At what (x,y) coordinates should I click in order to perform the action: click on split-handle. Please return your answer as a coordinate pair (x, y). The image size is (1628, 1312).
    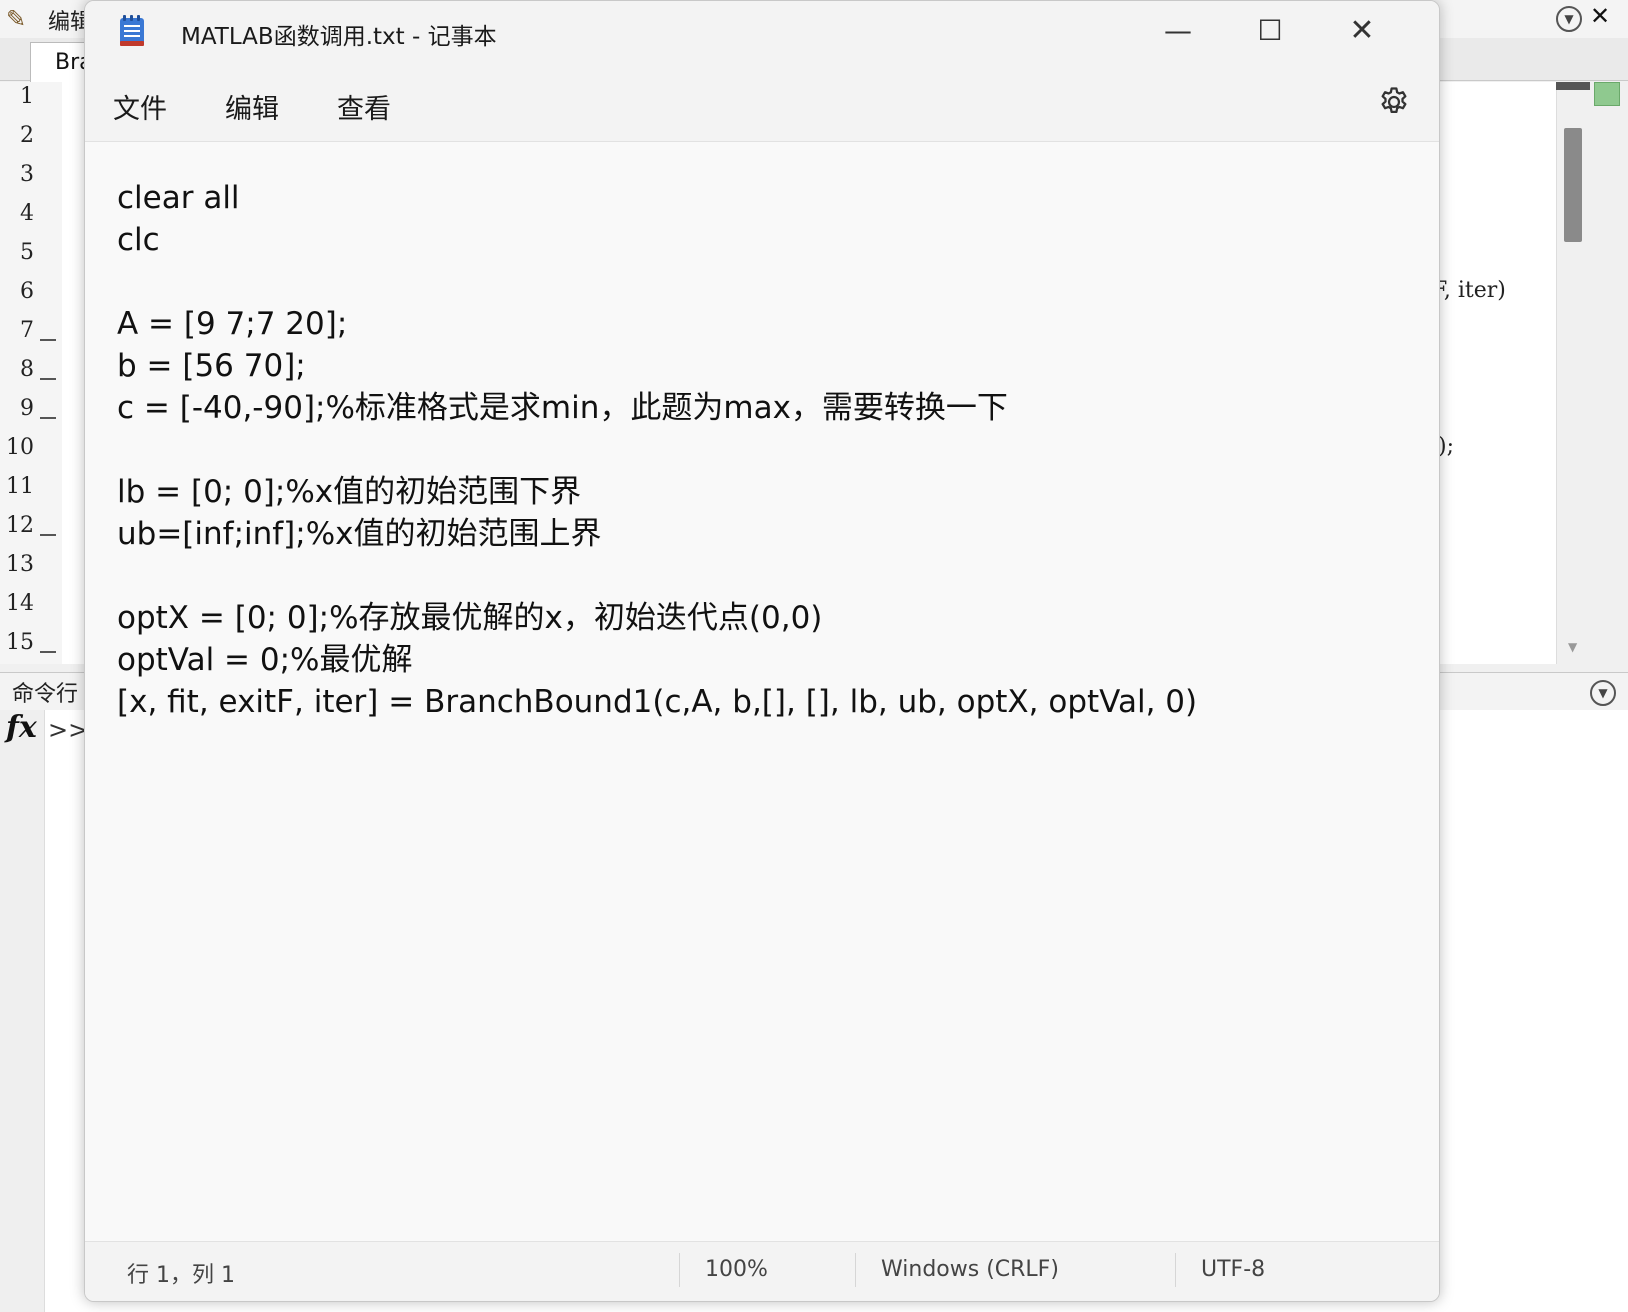
    Looking at the image, I should click on (1573, 86).